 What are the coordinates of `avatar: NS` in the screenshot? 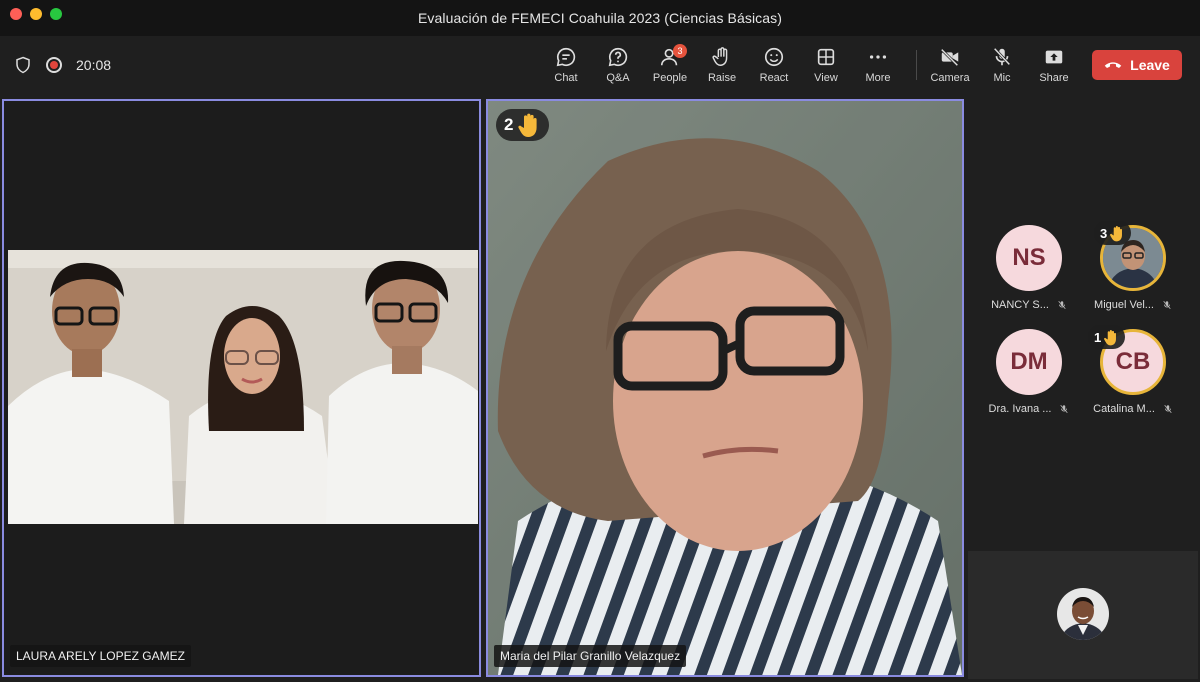 It's located at (1029, 258).